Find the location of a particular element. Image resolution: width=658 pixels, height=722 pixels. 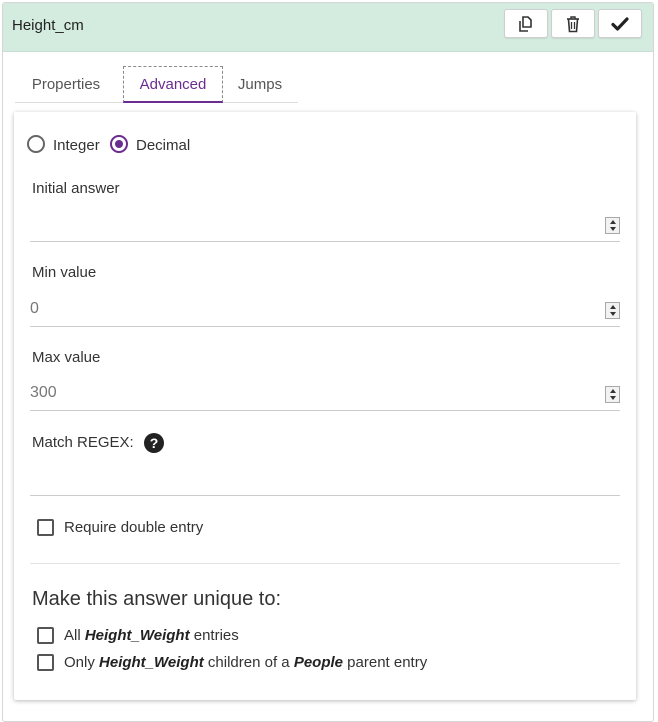

unique-all-entity: Height_Weight is located at coordinates (137, 635).